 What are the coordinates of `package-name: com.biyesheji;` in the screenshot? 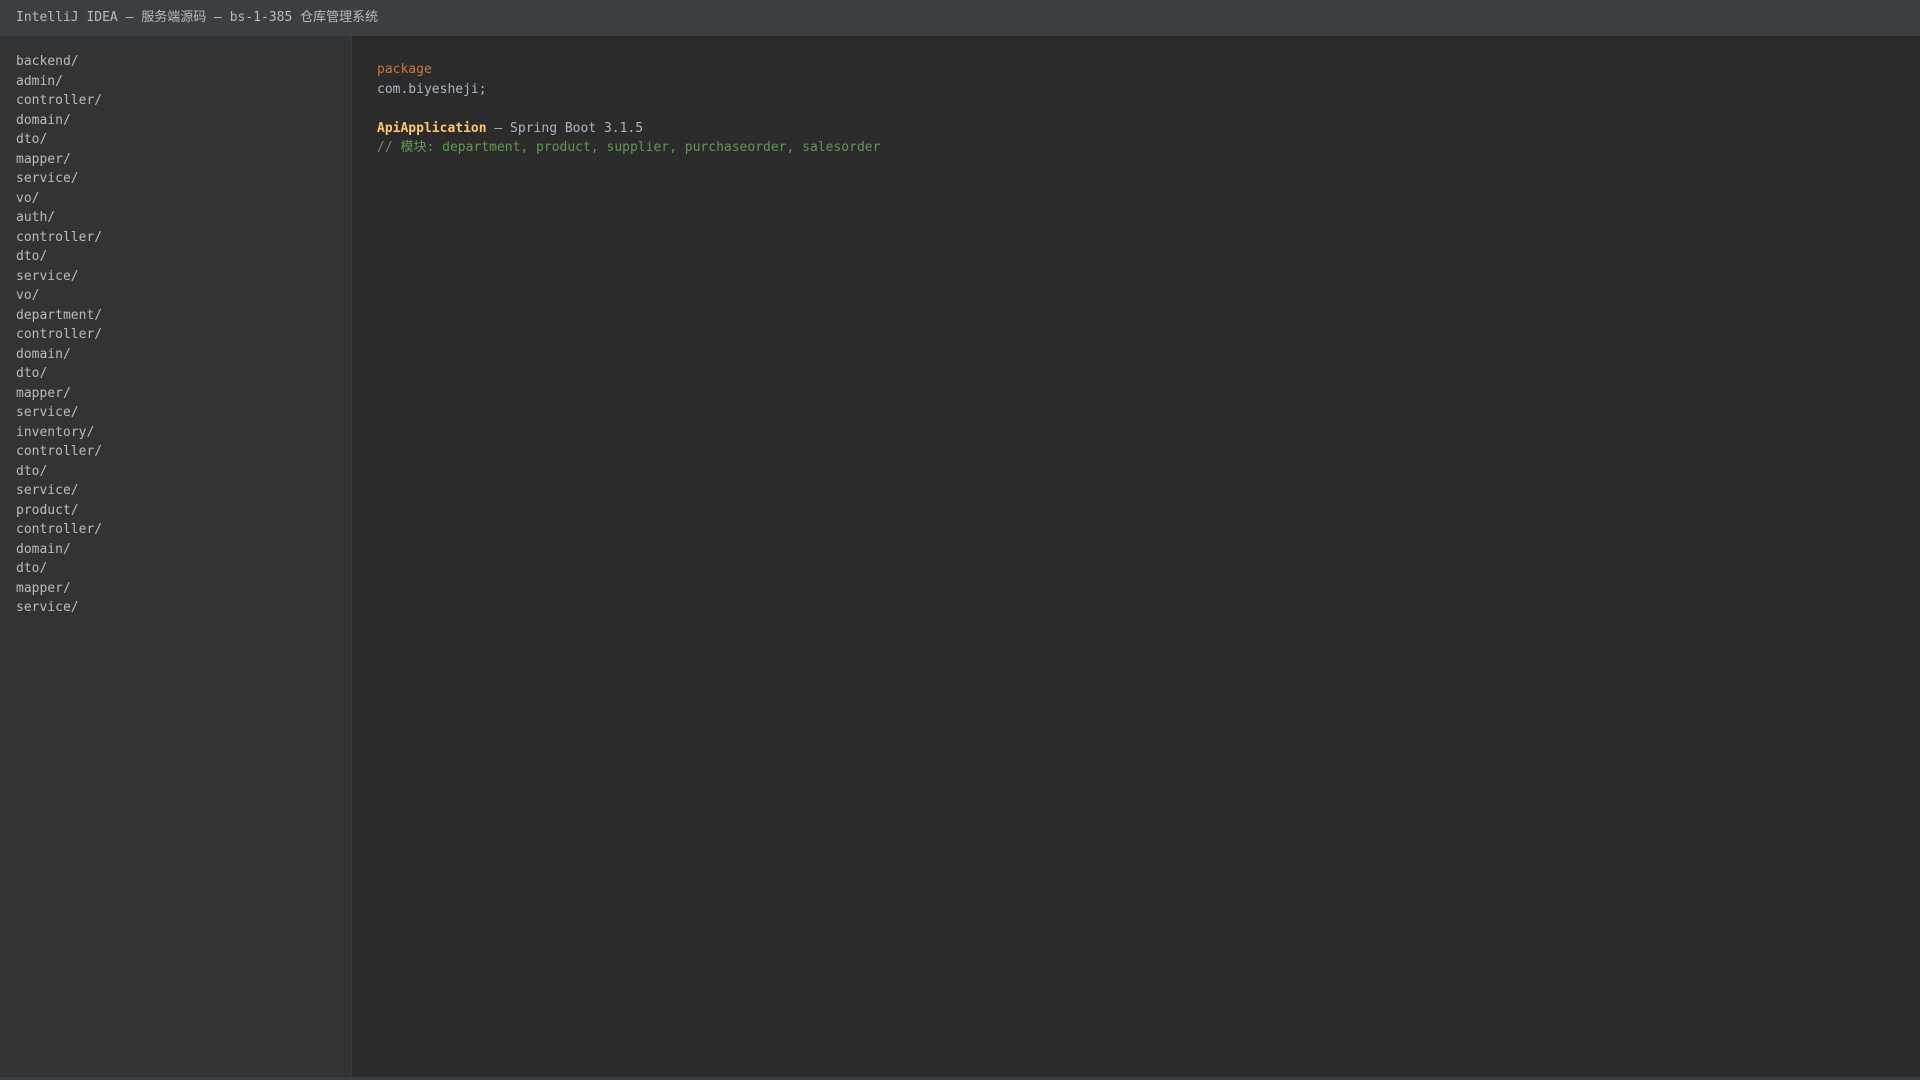 It's located at (432, 89).